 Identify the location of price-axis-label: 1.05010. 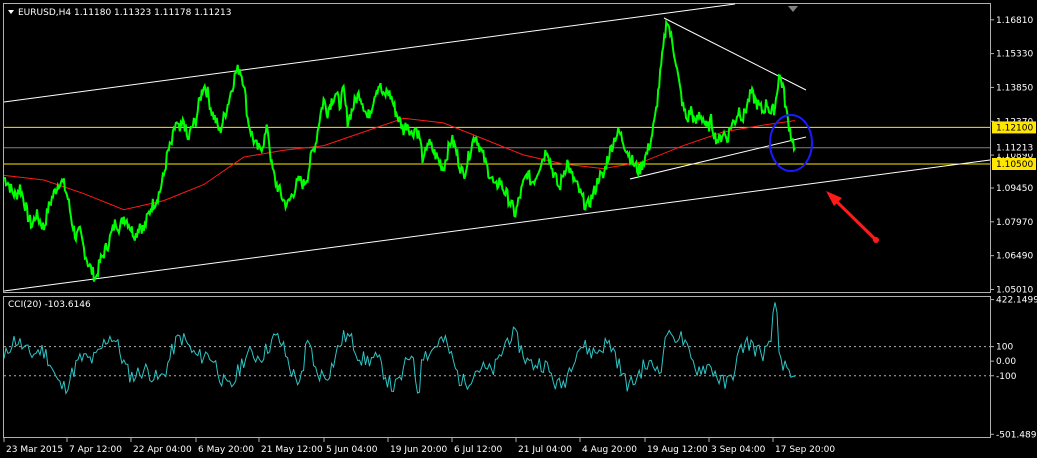
(1014, 290).